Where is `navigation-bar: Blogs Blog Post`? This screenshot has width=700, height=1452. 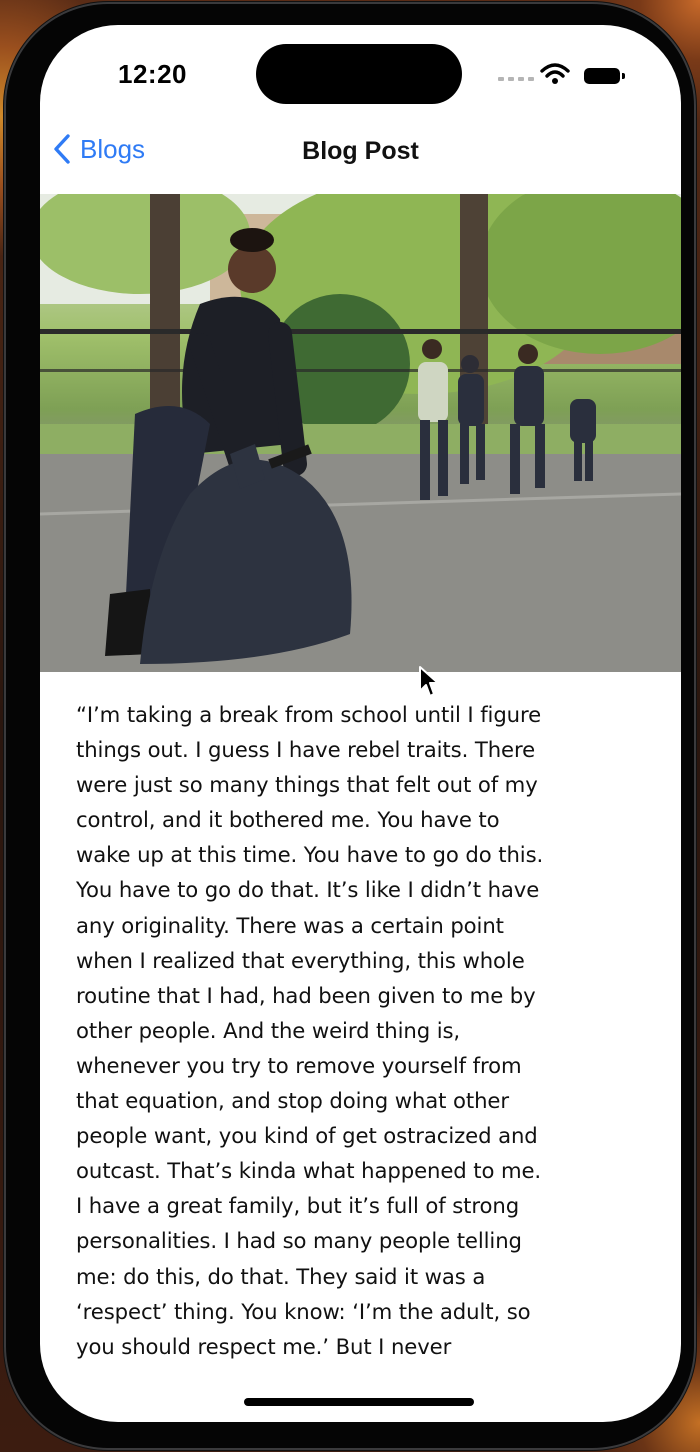
navigation-bar: Blogs Blog Post is located at coordinates (360, 159).